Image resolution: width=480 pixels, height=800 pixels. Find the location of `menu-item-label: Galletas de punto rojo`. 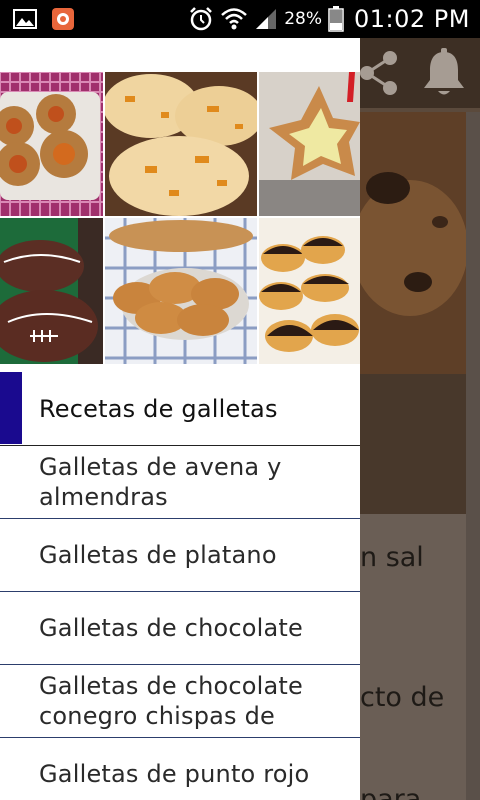

menu-item-label: Galletas de punto rojo is located at coordinates (174, 774).